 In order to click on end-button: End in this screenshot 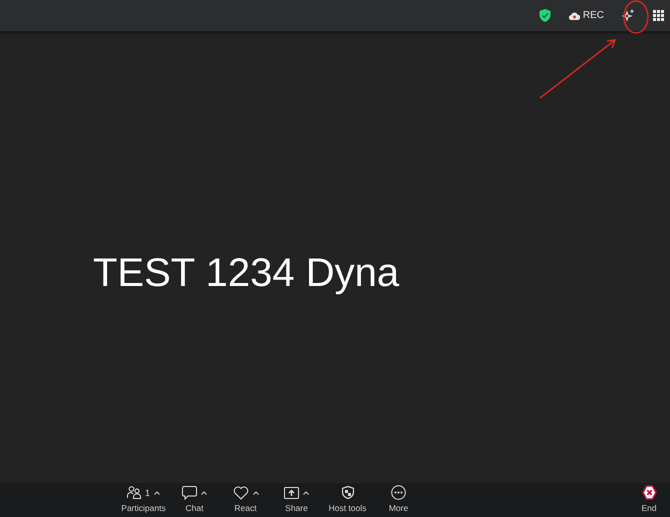, I will do `click(649, 499)`.